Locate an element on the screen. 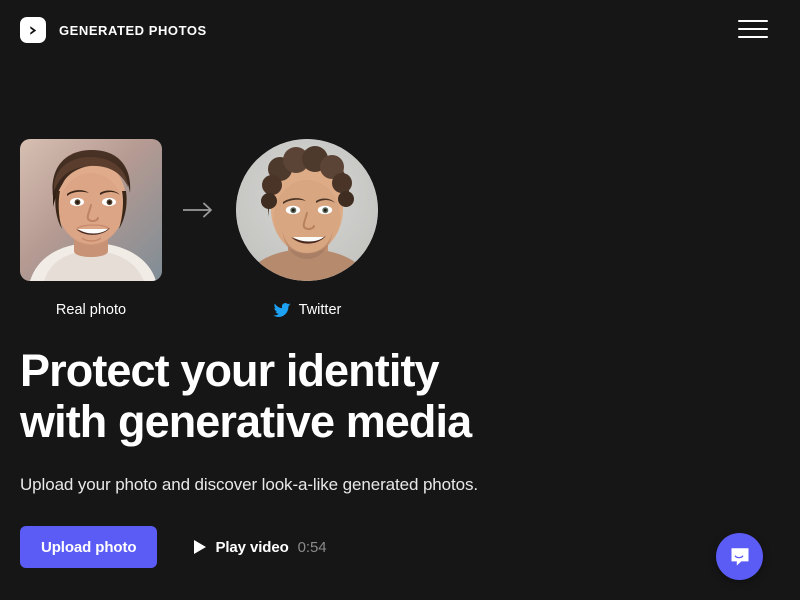 This screenshot has height=600, width=800. generated-photo-label: Twitter is located at coordinates (320, 310).